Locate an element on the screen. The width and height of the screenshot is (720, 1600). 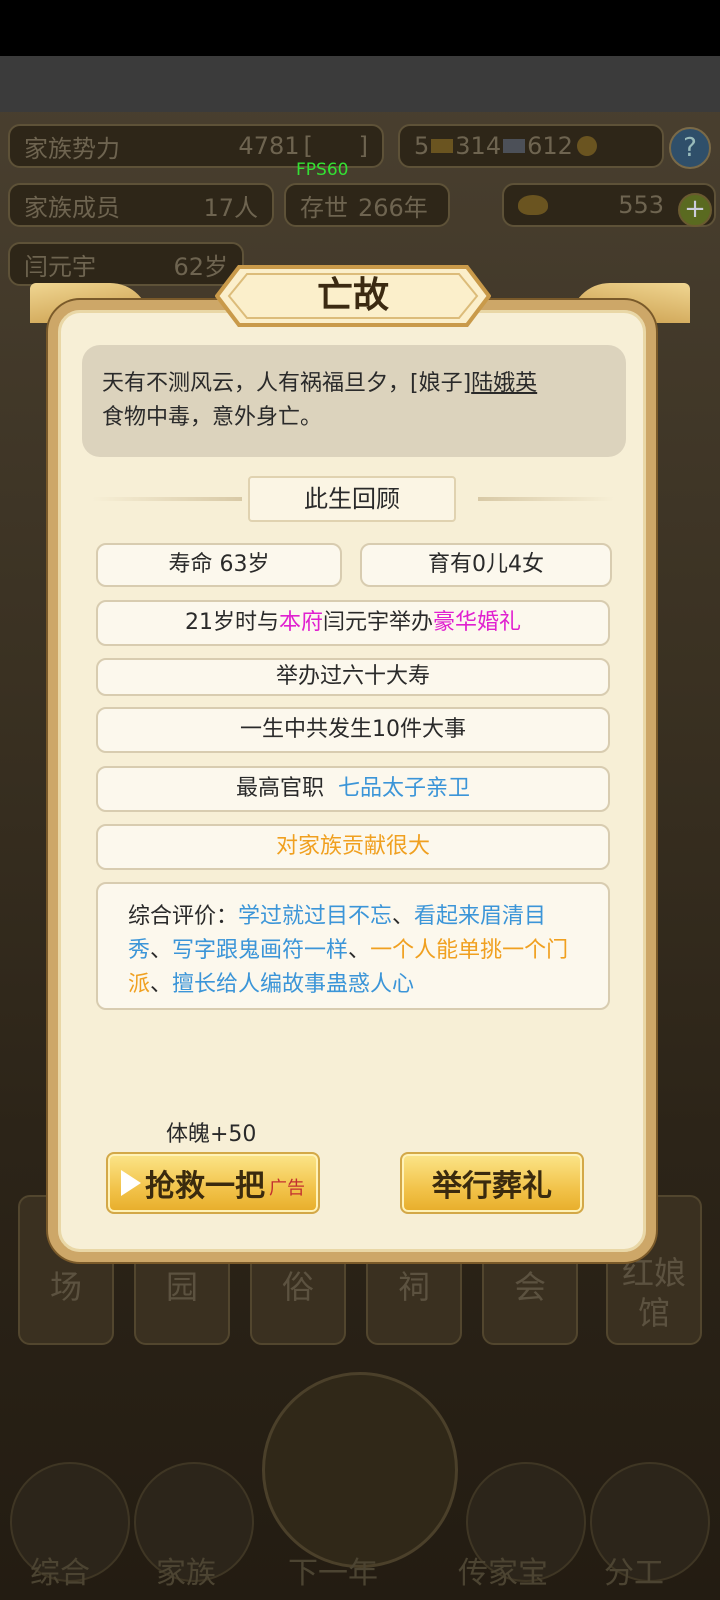
years-panel: 存世 266年 is located at coordinates (367, 205).